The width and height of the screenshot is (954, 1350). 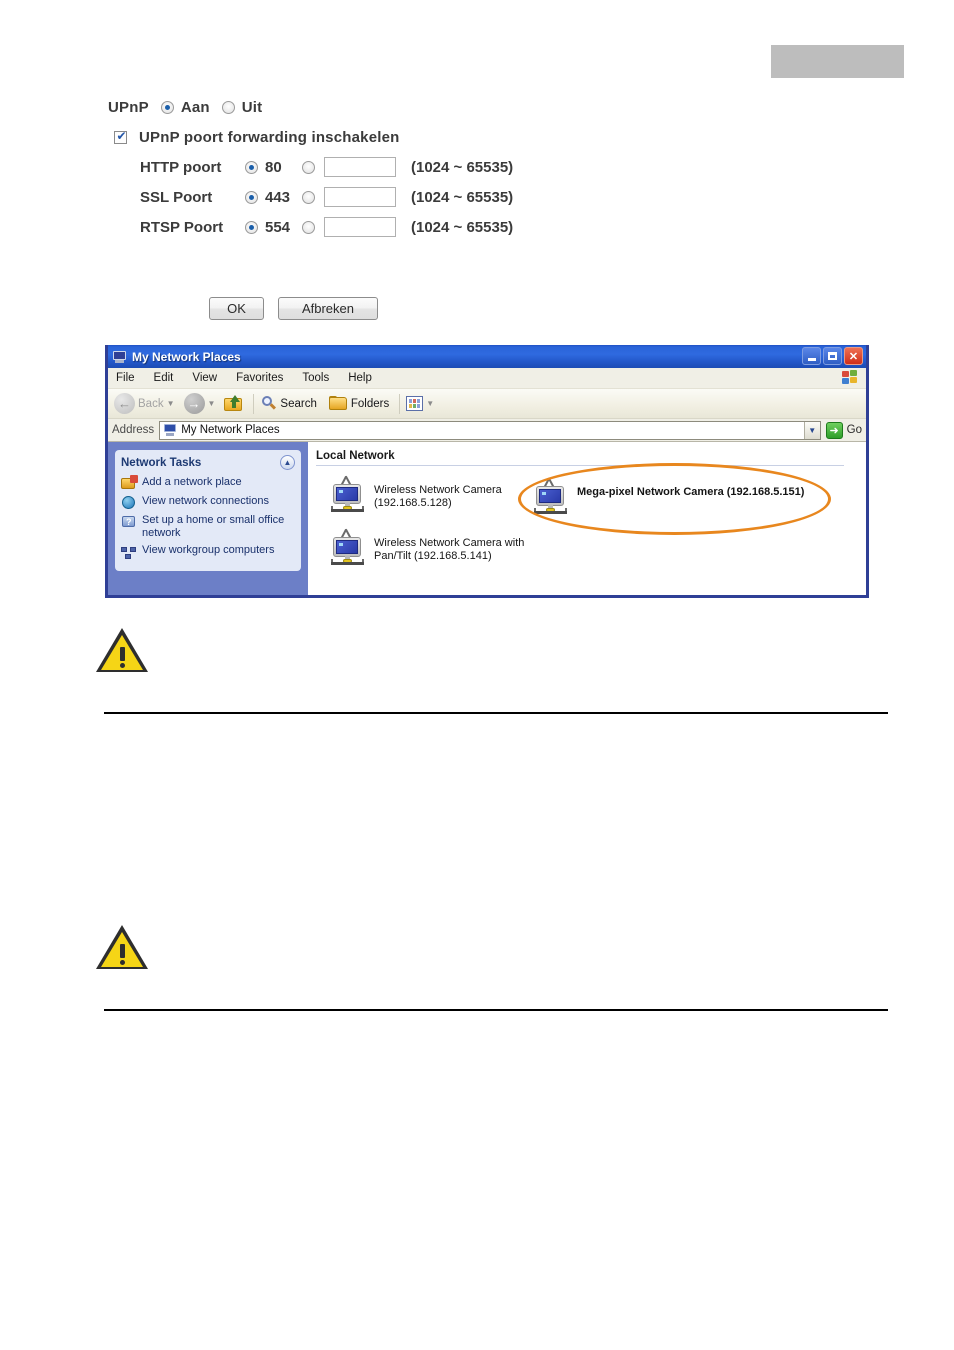 What do you see at coordinates (338, 403) in the screenshot?
I see `folder-icon` at bounding box center [338, 403].